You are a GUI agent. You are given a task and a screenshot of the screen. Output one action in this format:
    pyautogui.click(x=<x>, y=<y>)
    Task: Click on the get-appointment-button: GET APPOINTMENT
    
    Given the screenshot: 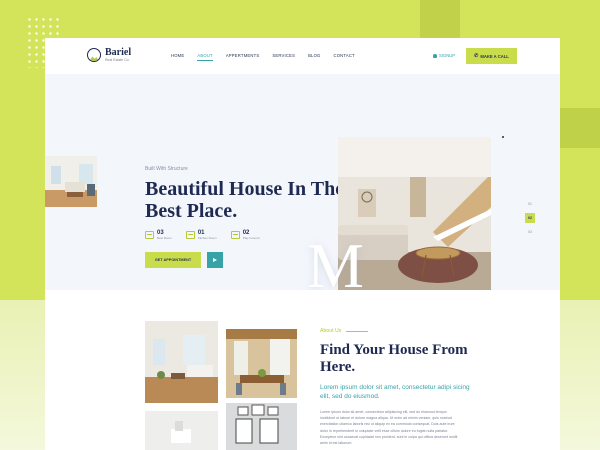 What is the action you would take?
    pyautogui.click(x=173, y=260)
    